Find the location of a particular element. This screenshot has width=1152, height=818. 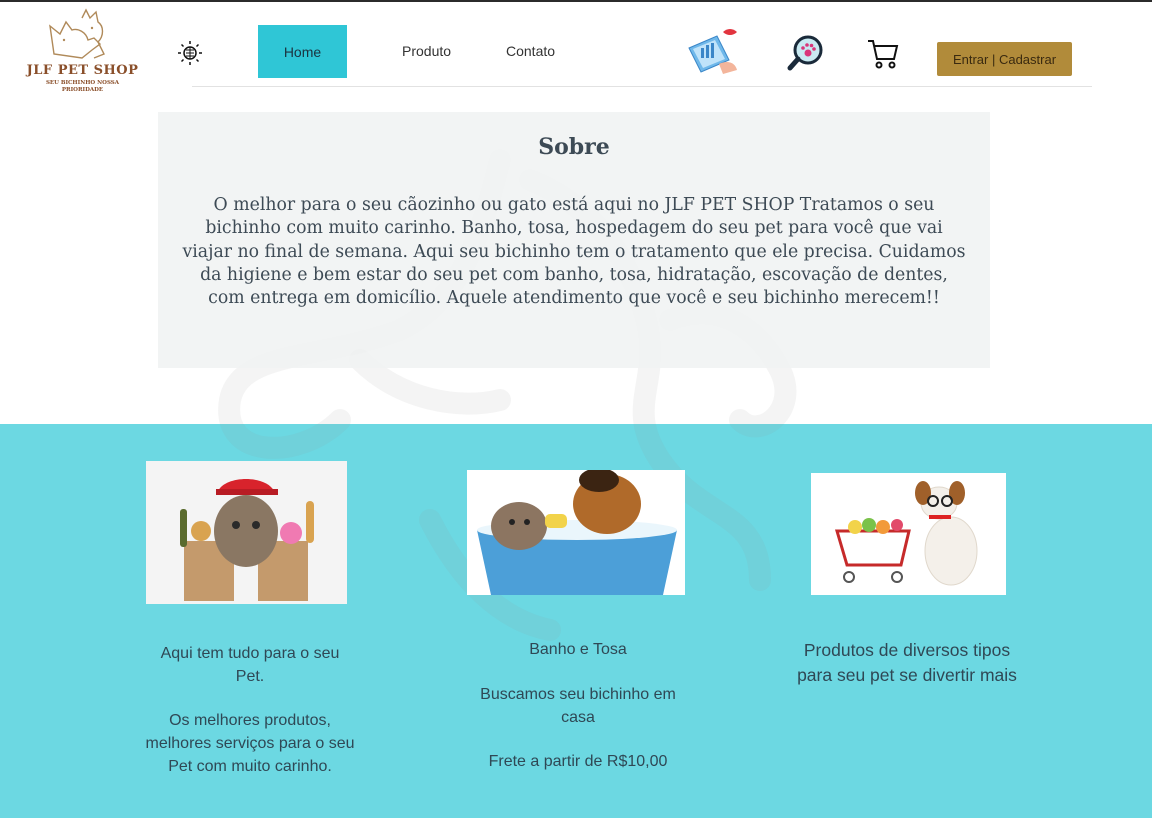

logo-tagline: SEU BICHINHO NOSSA PRIORIDADE is located at coordinates (82, 86).